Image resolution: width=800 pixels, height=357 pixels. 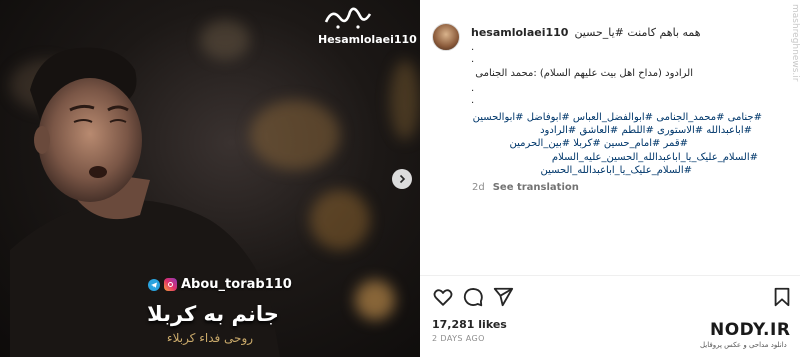 What do you see at coordinates (795, 43) in the screenshot?
I see `side-watermark: mashreghnews.ir` at bounding box center [795, 43].